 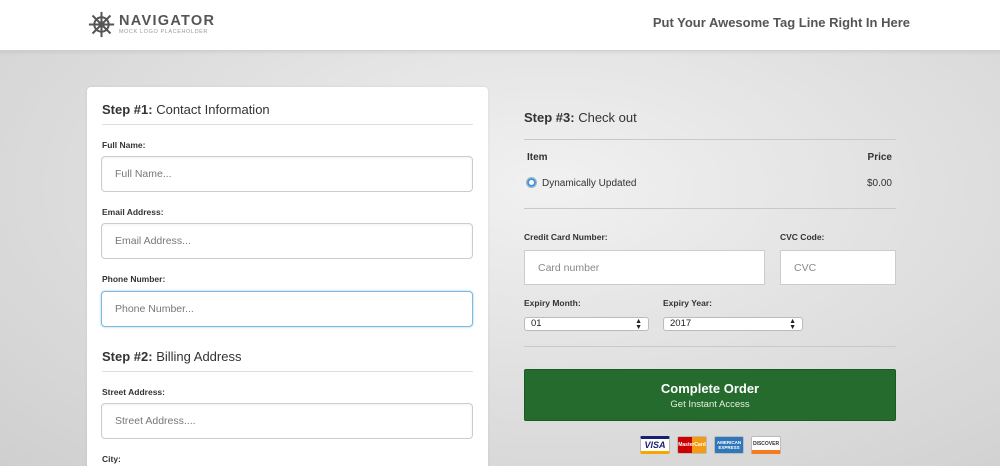 I want to click on complete-order-sublabel: Get Instant Access, so click(x=710, y=404).